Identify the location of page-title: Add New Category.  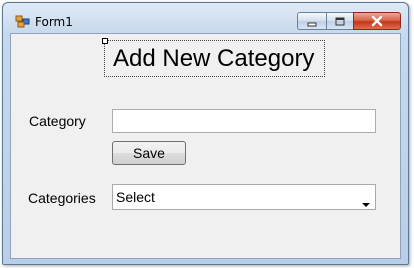
(214, 58).